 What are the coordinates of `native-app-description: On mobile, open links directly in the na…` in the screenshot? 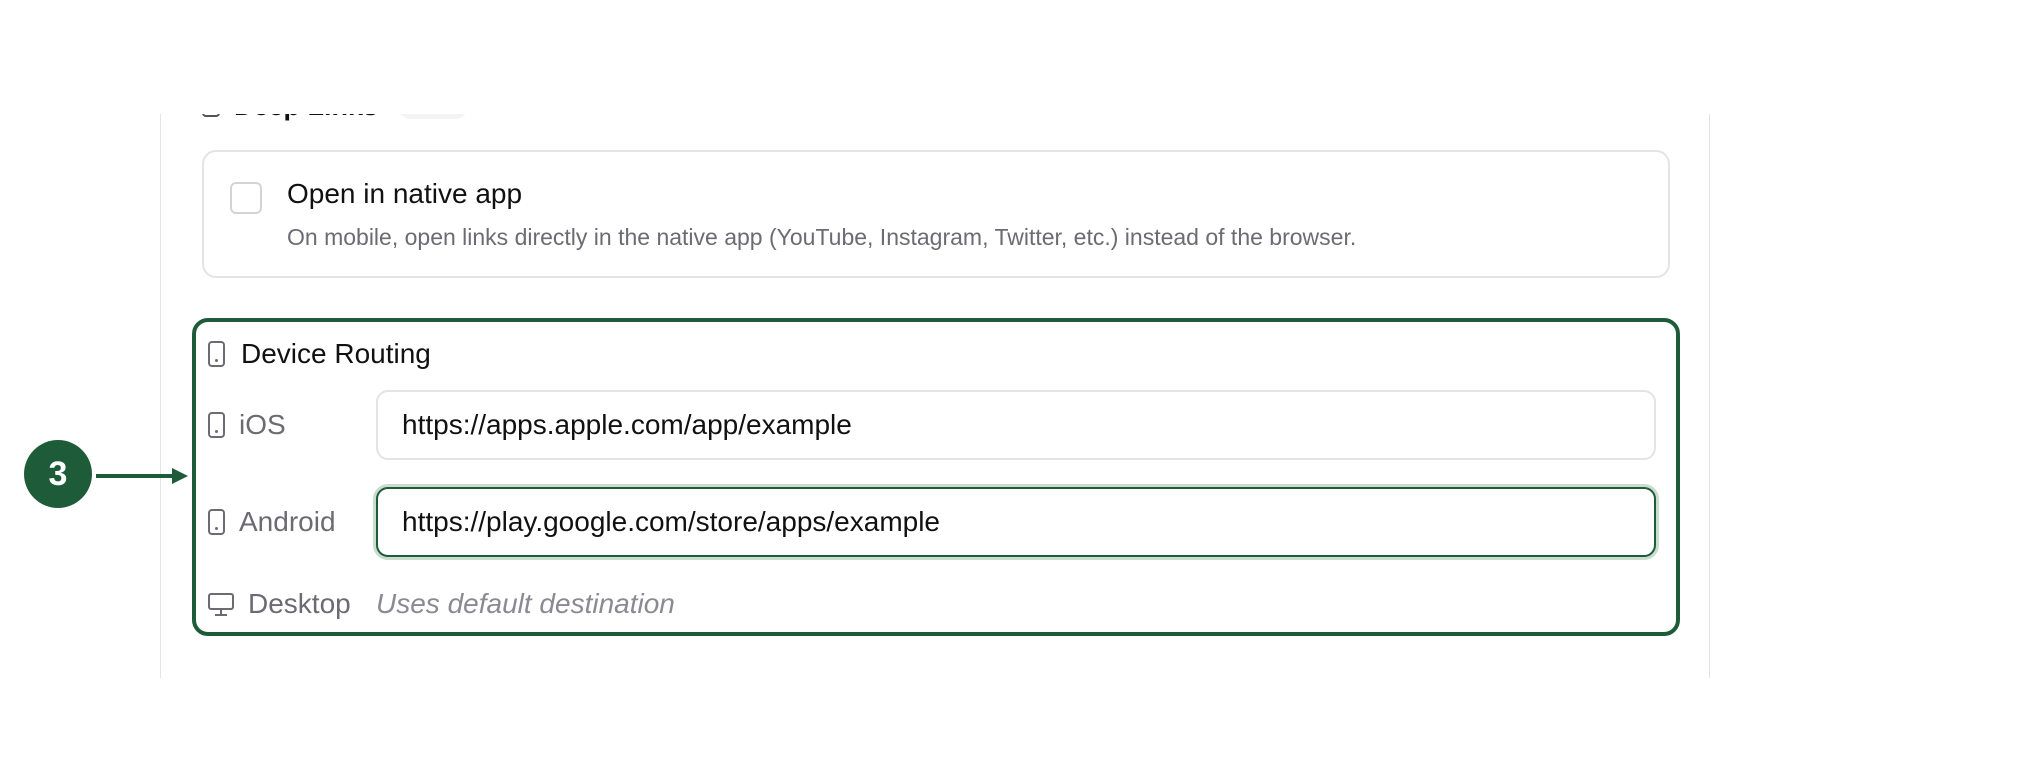 It's located at (822, 237).